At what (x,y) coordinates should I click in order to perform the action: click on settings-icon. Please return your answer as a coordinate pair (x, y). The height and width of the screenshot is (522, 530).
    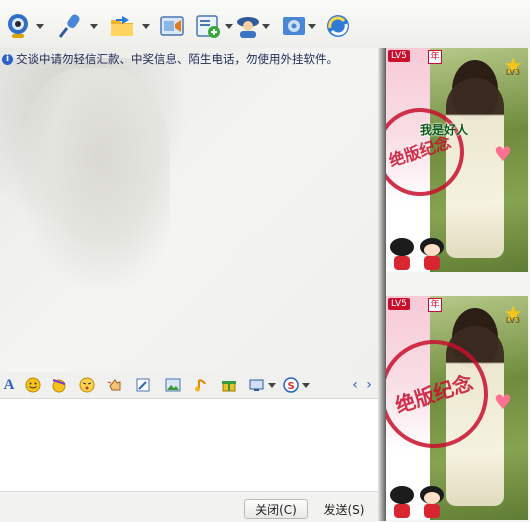
    Looking at the image, I should click on (294, 26).